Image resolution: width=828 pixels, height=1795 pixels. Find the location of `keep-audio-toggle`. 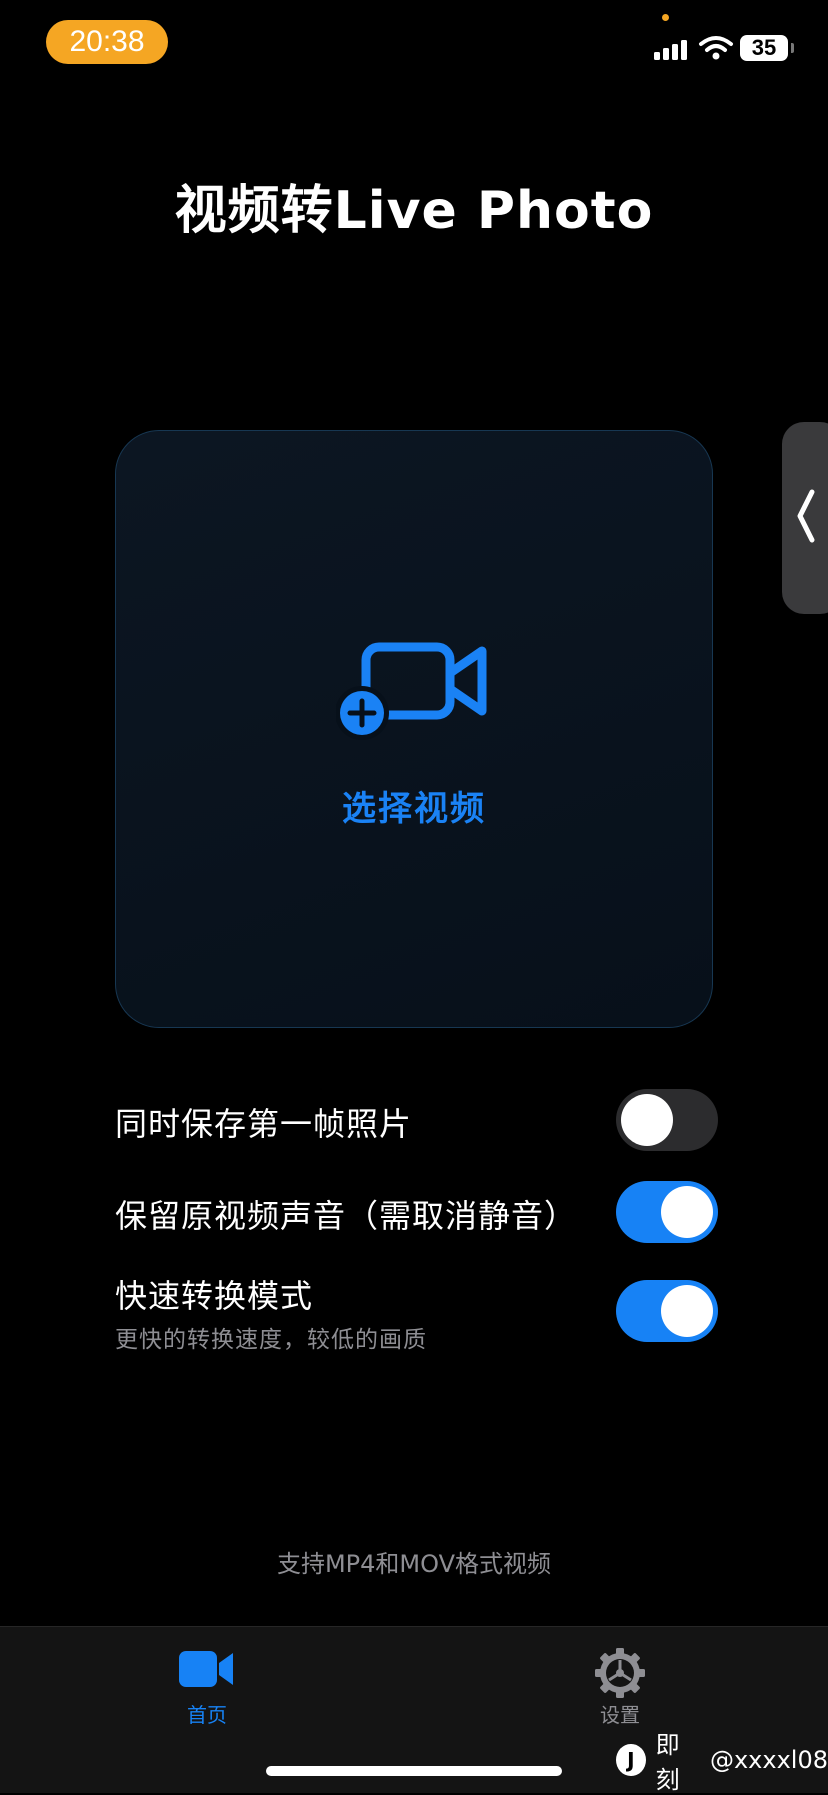

keep-audio-toggle is located at coordinates (667, 1212).